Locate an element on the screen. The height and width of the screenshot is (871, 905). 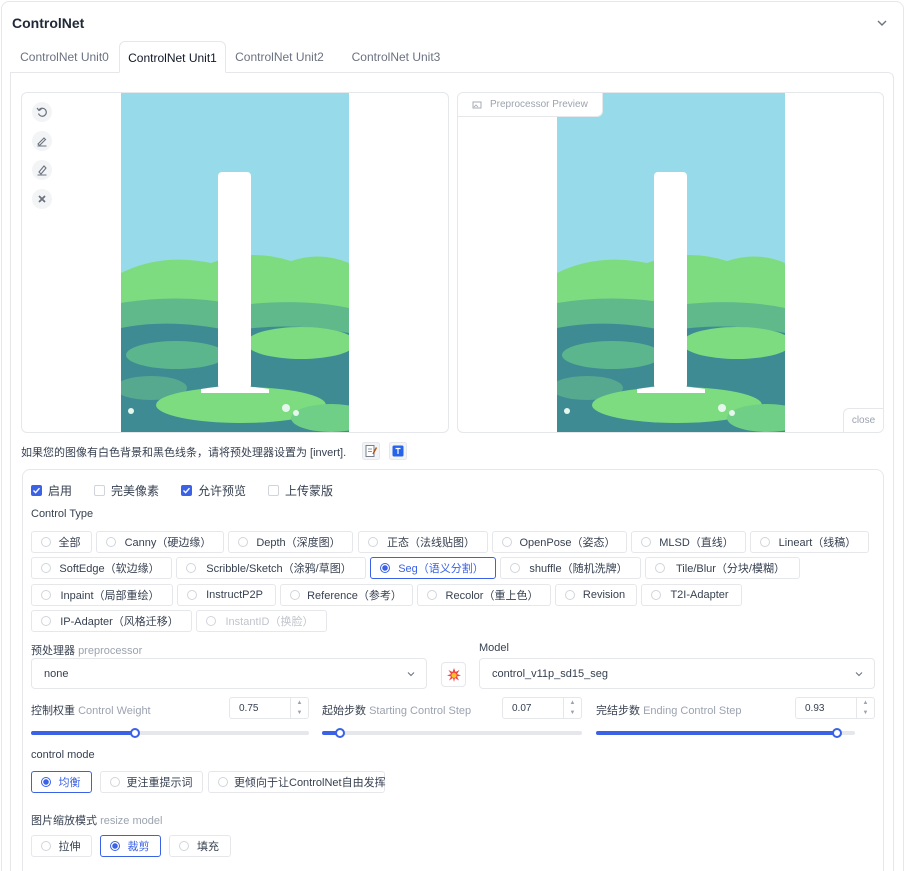
ending-step-label: 完结步数 Ending Control Step is located at coordinates (669, 711).